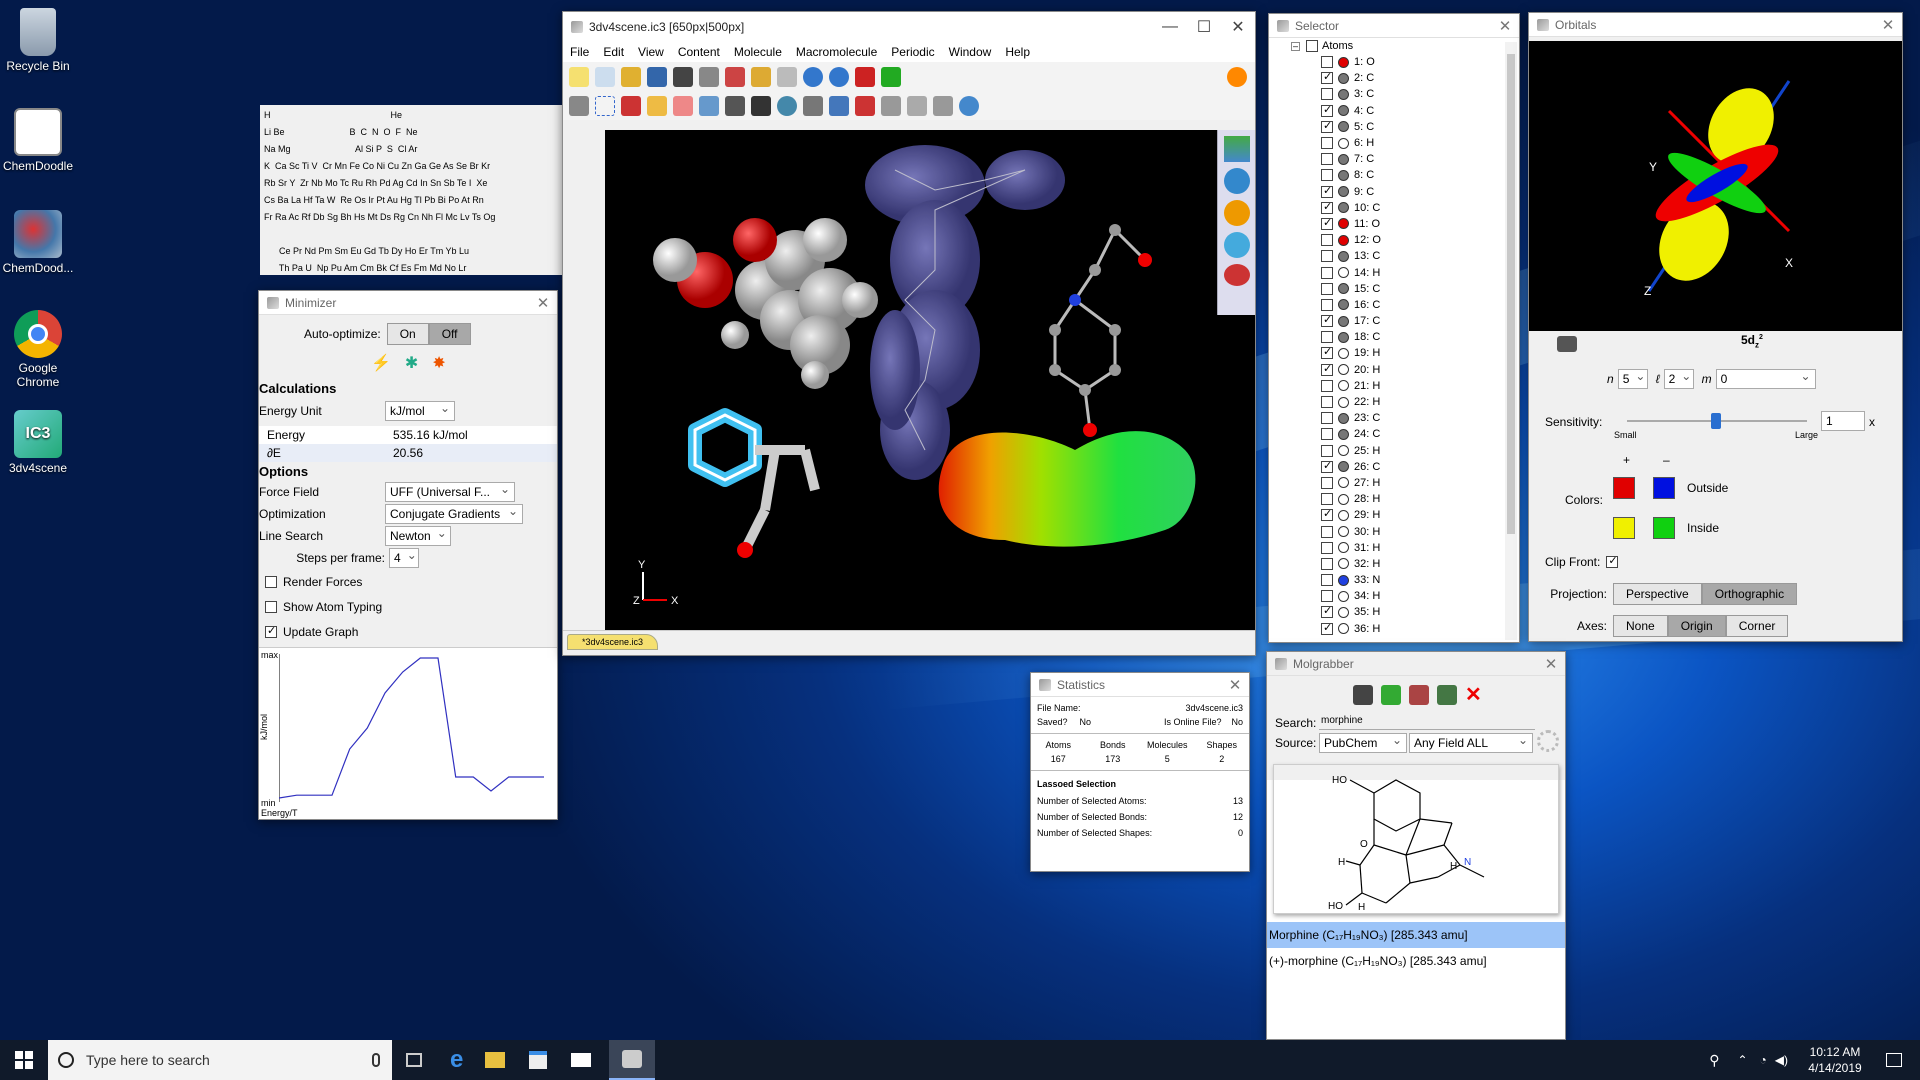  What do you see at coordinates (1312, 46) in the screenshot?
I see `atoms-root-checkbox` at bounding box center [1312, 46].